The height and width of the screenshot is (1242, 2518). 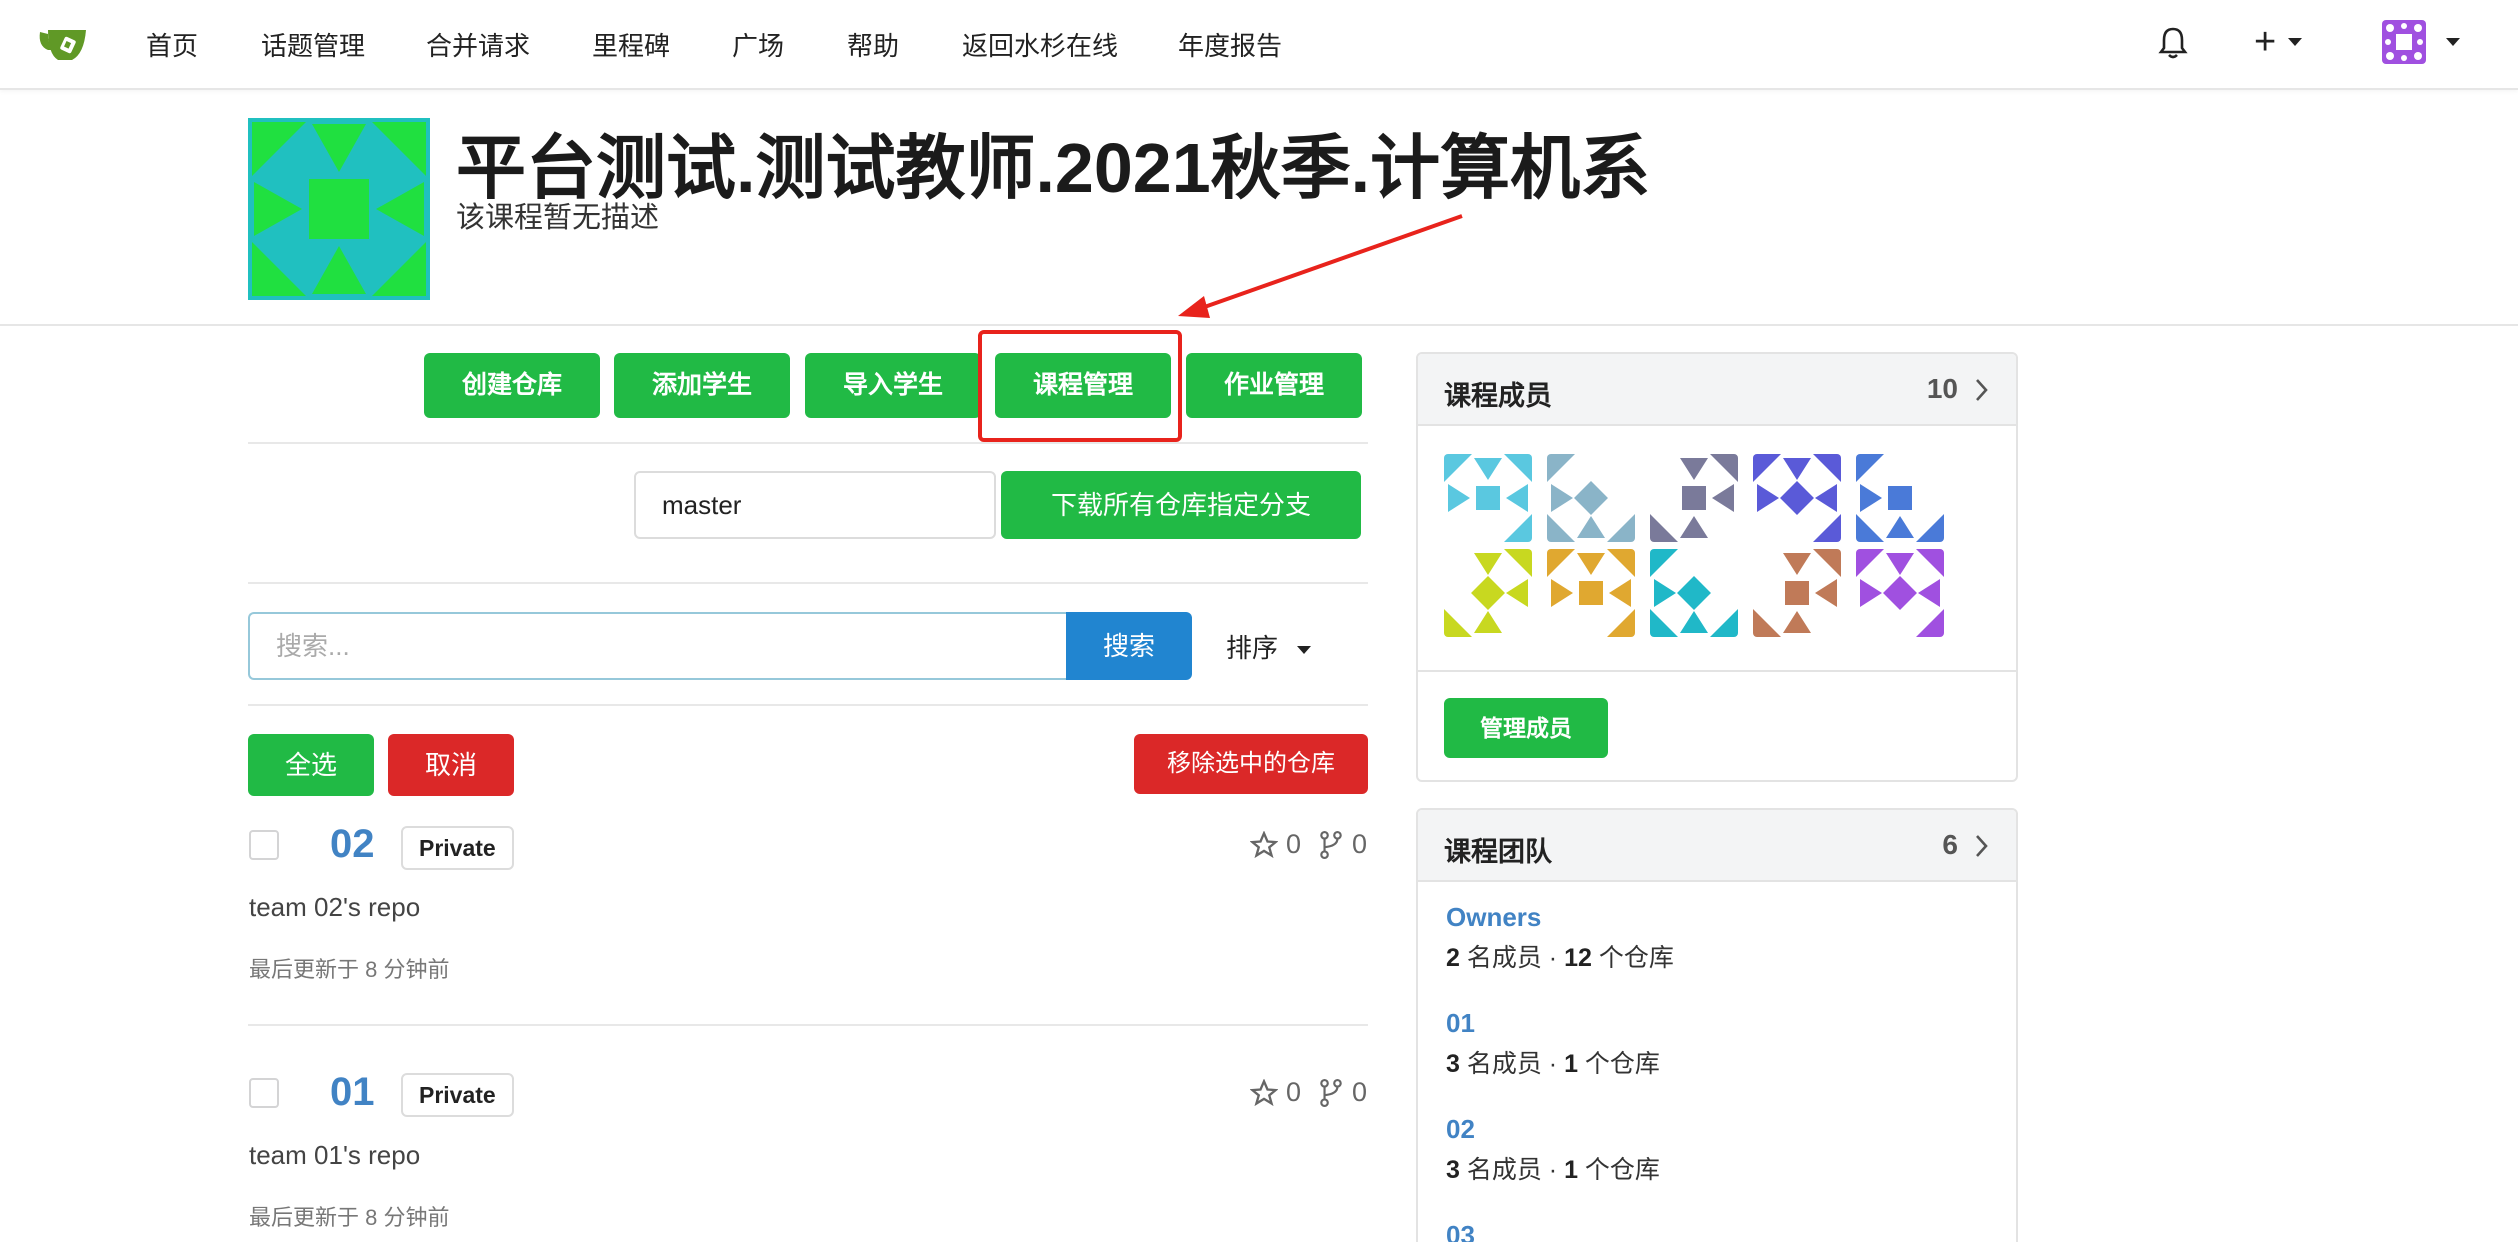 What do you see at coordinates (1181, 505) in the screenshot?
I see `download-branch-button: 下载所有仓库指定分支` at bounding box center [1181, 505].